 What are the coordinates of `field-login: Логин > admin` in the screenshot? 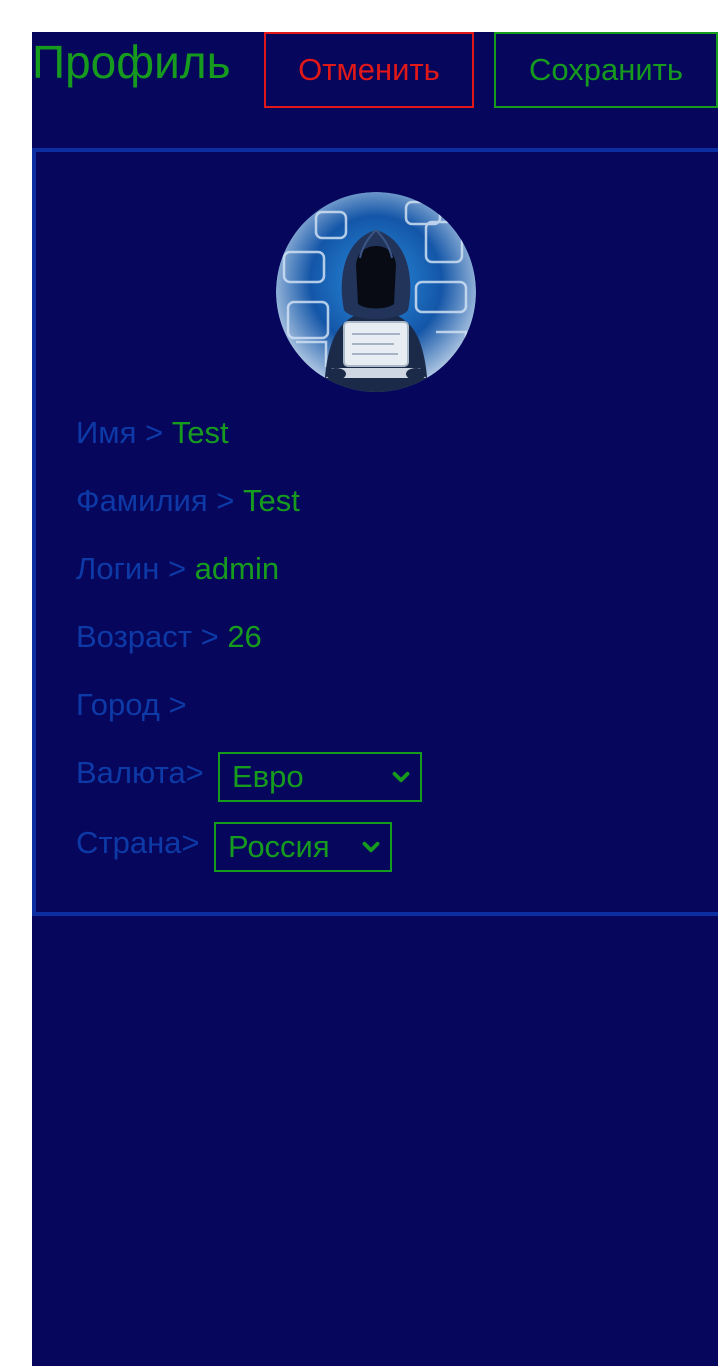 It's located at (177, 569).